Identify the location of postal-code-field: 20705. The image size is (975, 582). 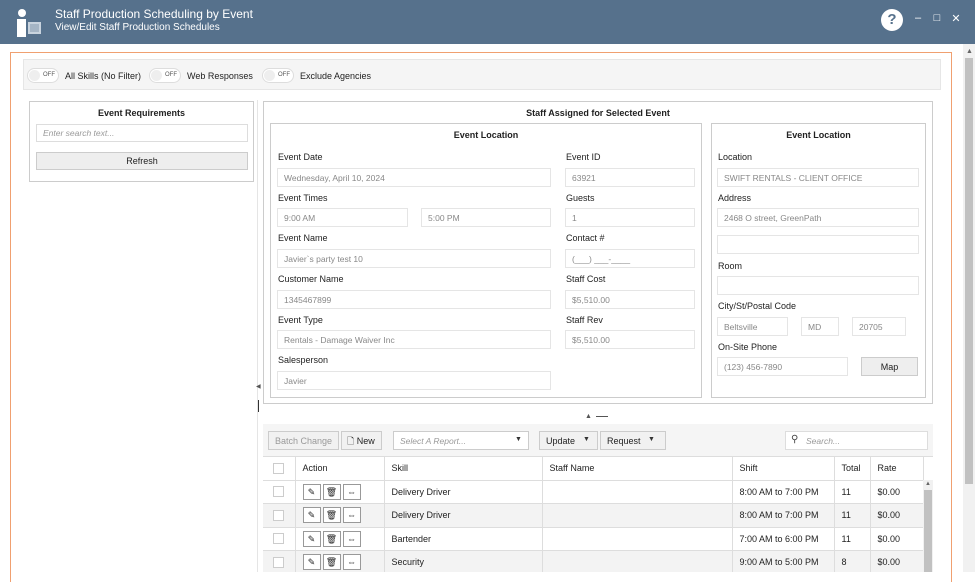
(879, 326).